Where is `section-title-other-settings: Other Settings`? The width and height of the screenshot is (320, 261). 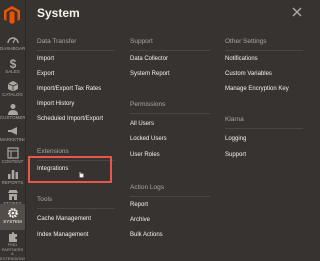
section-title-other-settings: Other Settings is located at coordinates (246, 41).